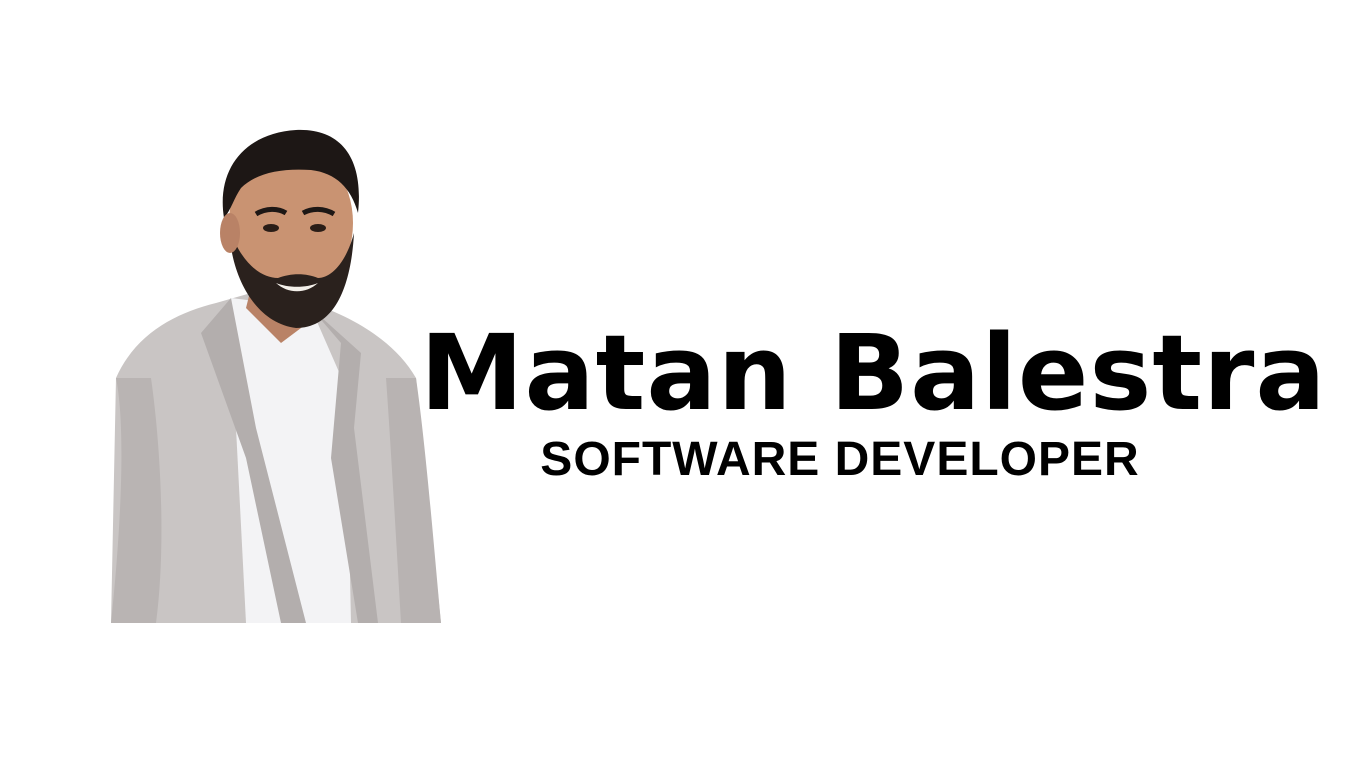  Describe the element at coordinates (873, 373) in the screenshot. I see `profile-name: Matan Balestra` at that location.